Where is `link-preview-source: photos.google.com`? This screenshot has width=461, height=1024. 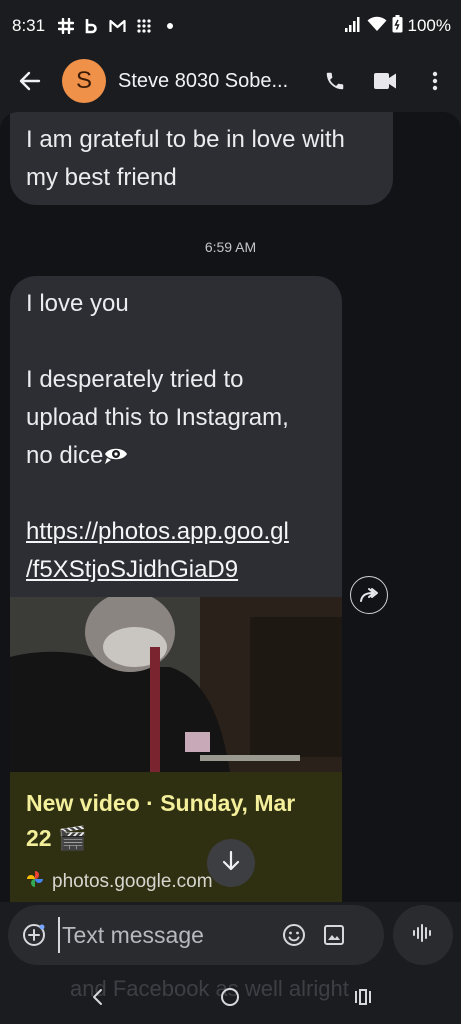 link-preview-source: photos.google.com is located at coordinates (119, 882).